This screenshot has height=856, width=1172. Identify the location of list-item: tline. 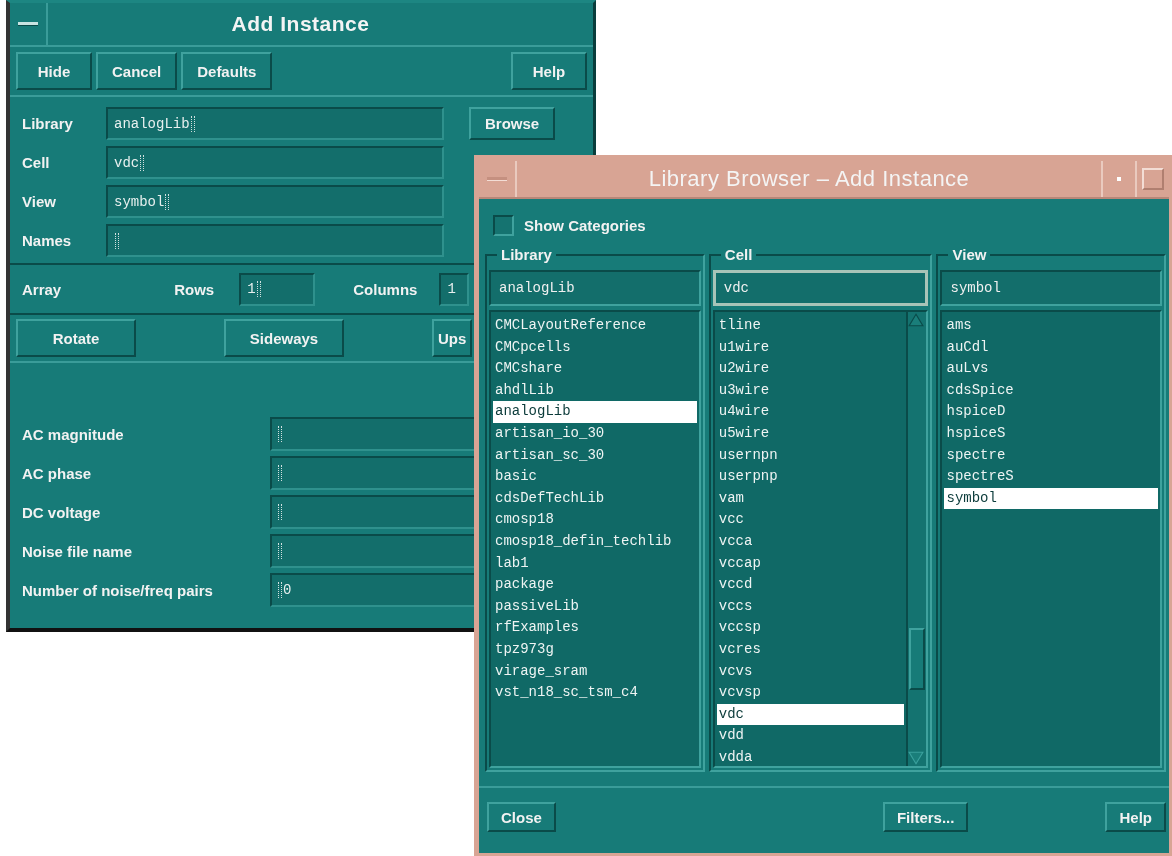
(810, 326).